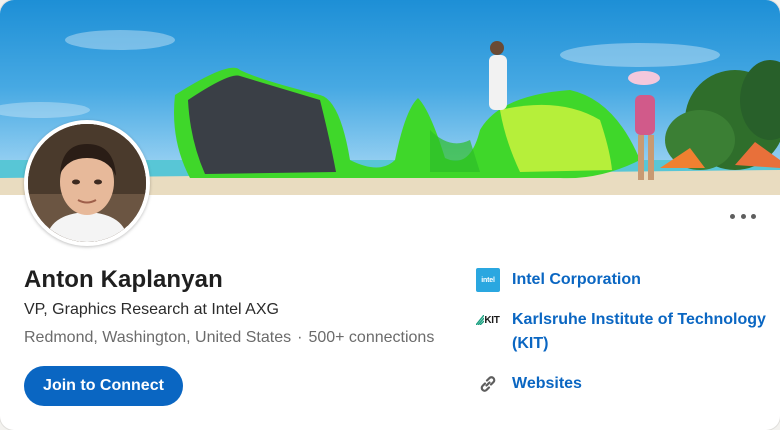 This screenshot has height=430, width=780. I want to click on kit-logo-mark, so click(480, 320).